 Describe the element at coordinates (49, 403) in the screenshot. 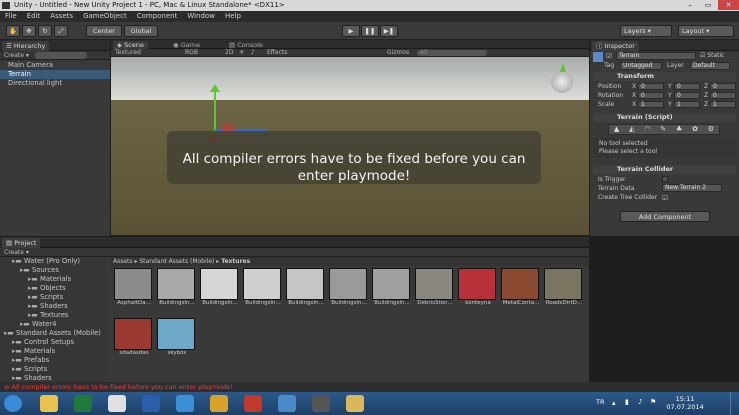

I see `explorer-icon` at that location.